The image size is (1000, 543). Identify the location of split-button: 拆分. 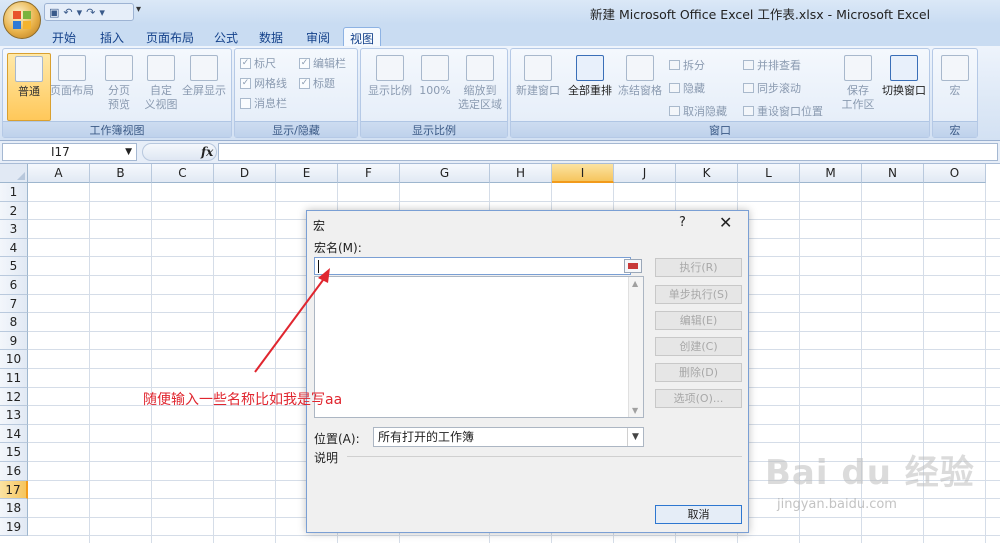
(687, 65).